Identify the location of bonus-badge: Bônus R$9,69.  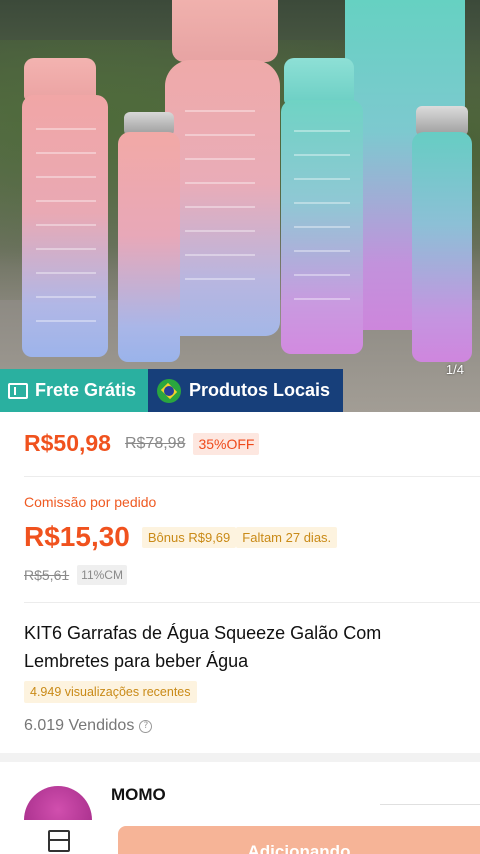
(189, 537).